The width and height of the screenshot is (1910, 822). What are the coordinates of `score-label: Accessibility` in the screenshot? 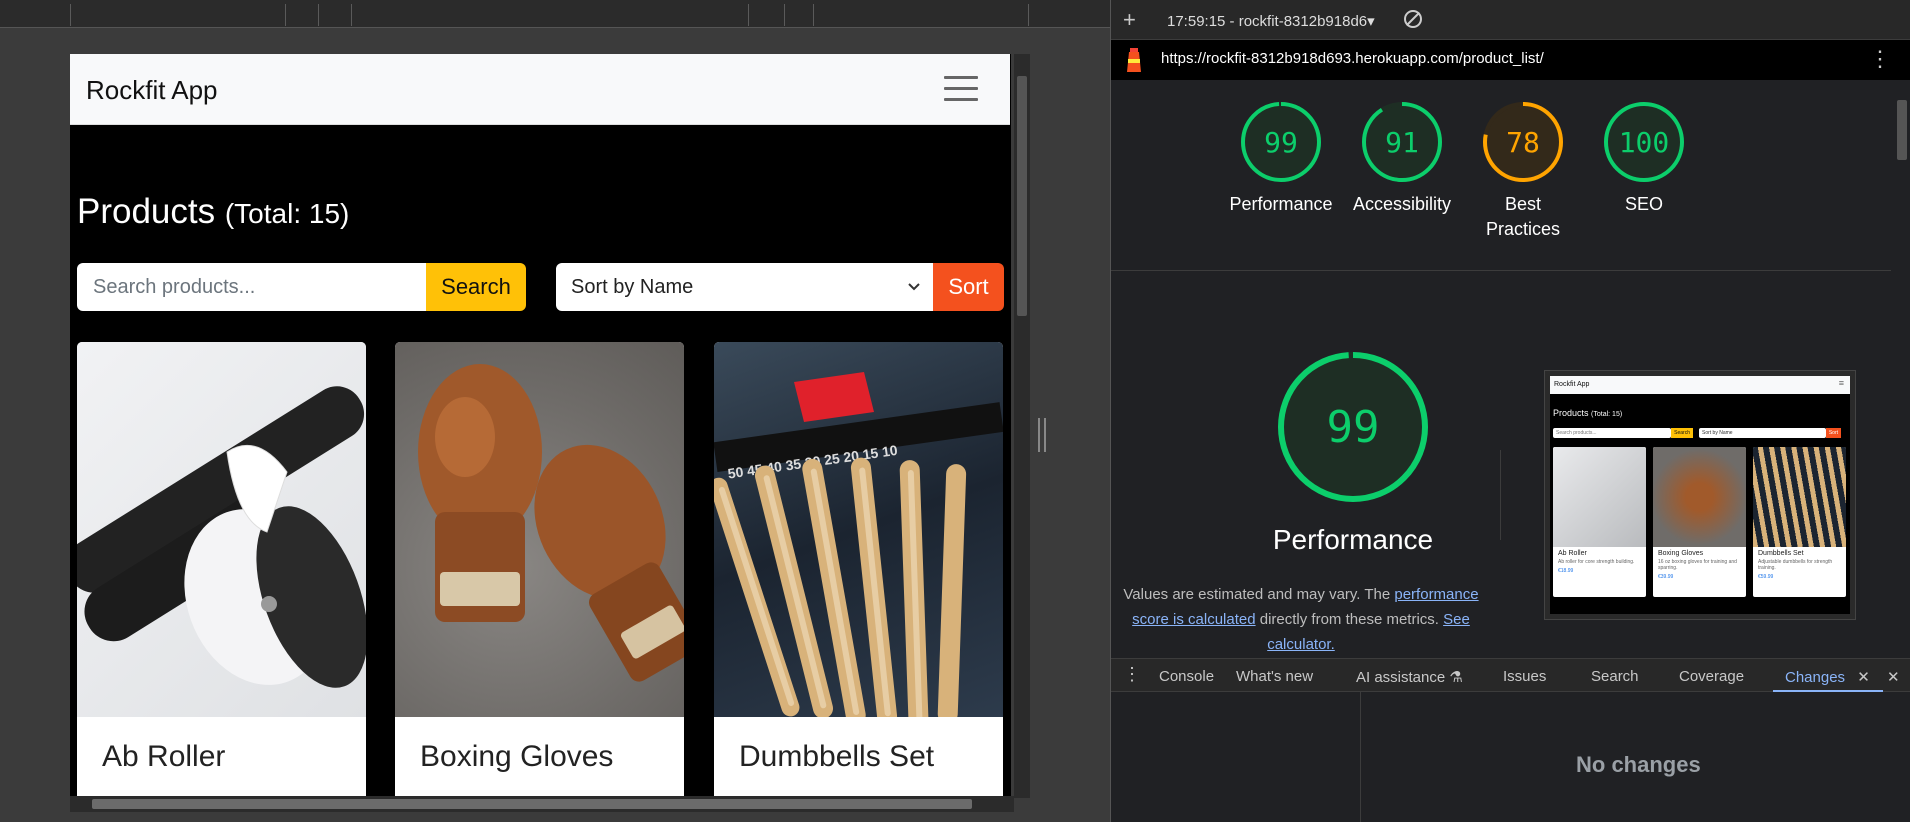 It's located at (1402, 204).